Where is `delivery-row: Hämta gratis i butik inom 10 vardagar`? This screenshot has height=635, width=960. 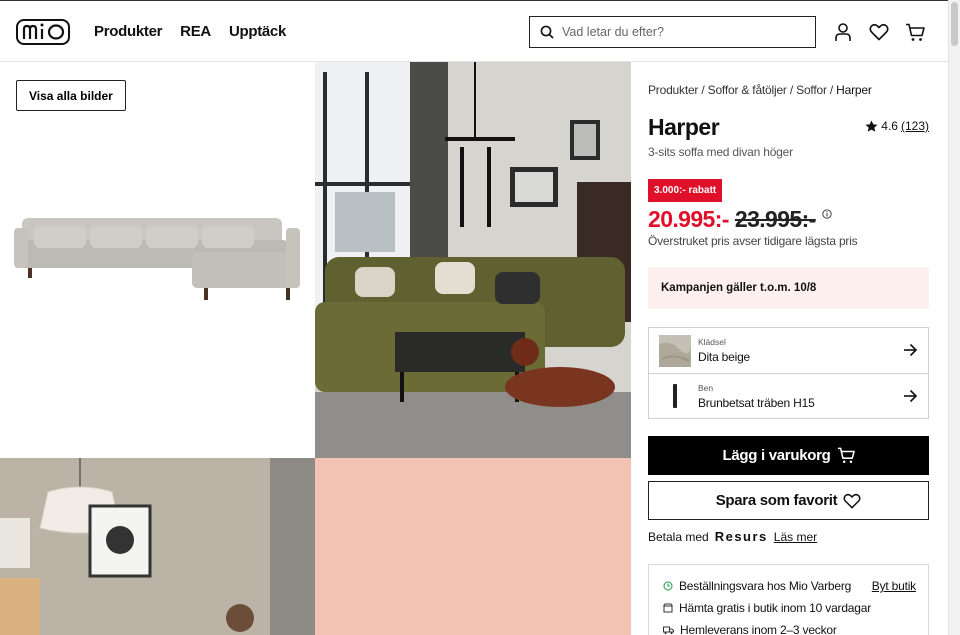 delivery-row: Hämta gratis i butik inom 10 vardagar is located at coordinates (789, 608).